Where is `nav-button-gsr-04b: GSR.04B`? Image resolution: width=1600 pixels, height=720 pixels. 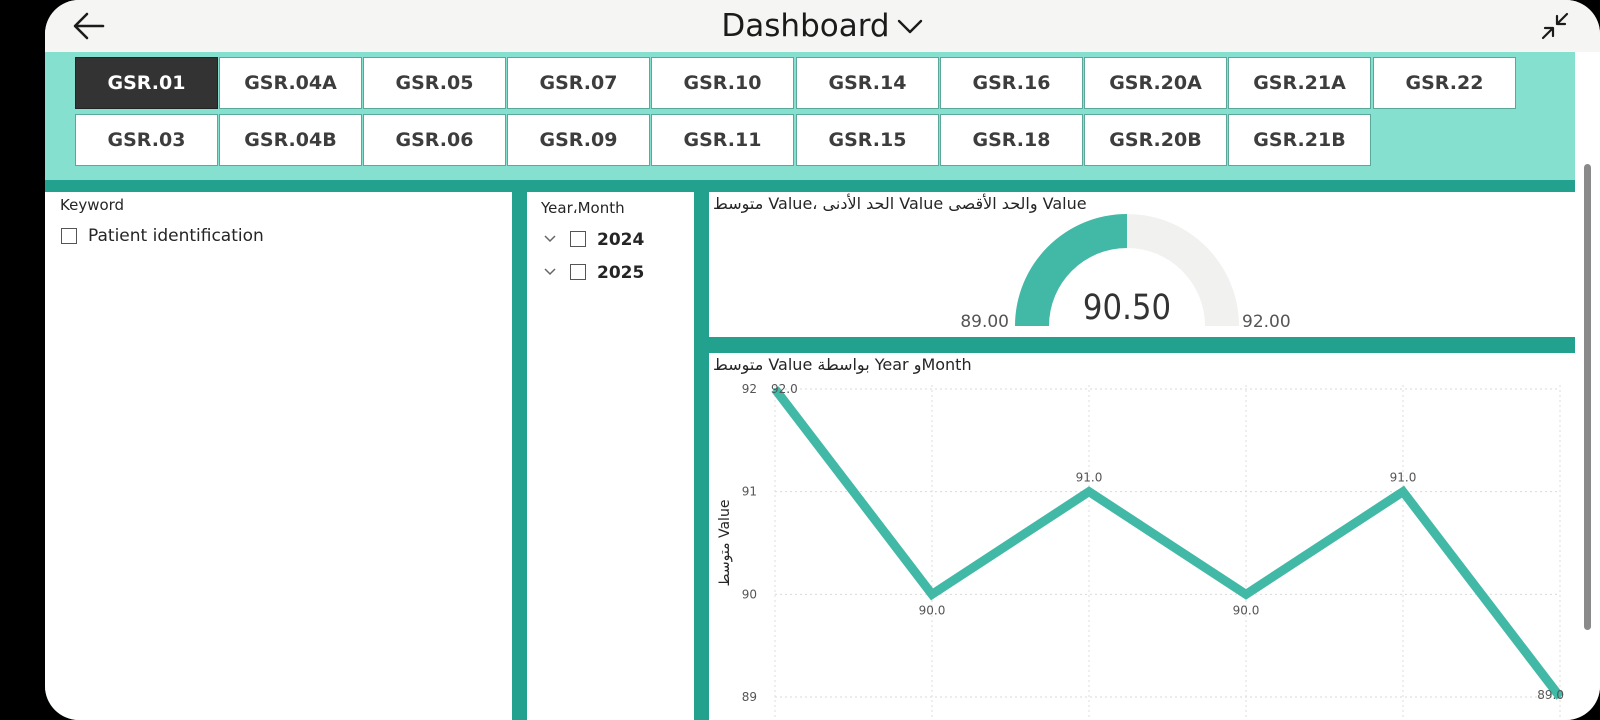 nav-button-gsr-04b: GSR.04B is located at coordinates (290, 140).